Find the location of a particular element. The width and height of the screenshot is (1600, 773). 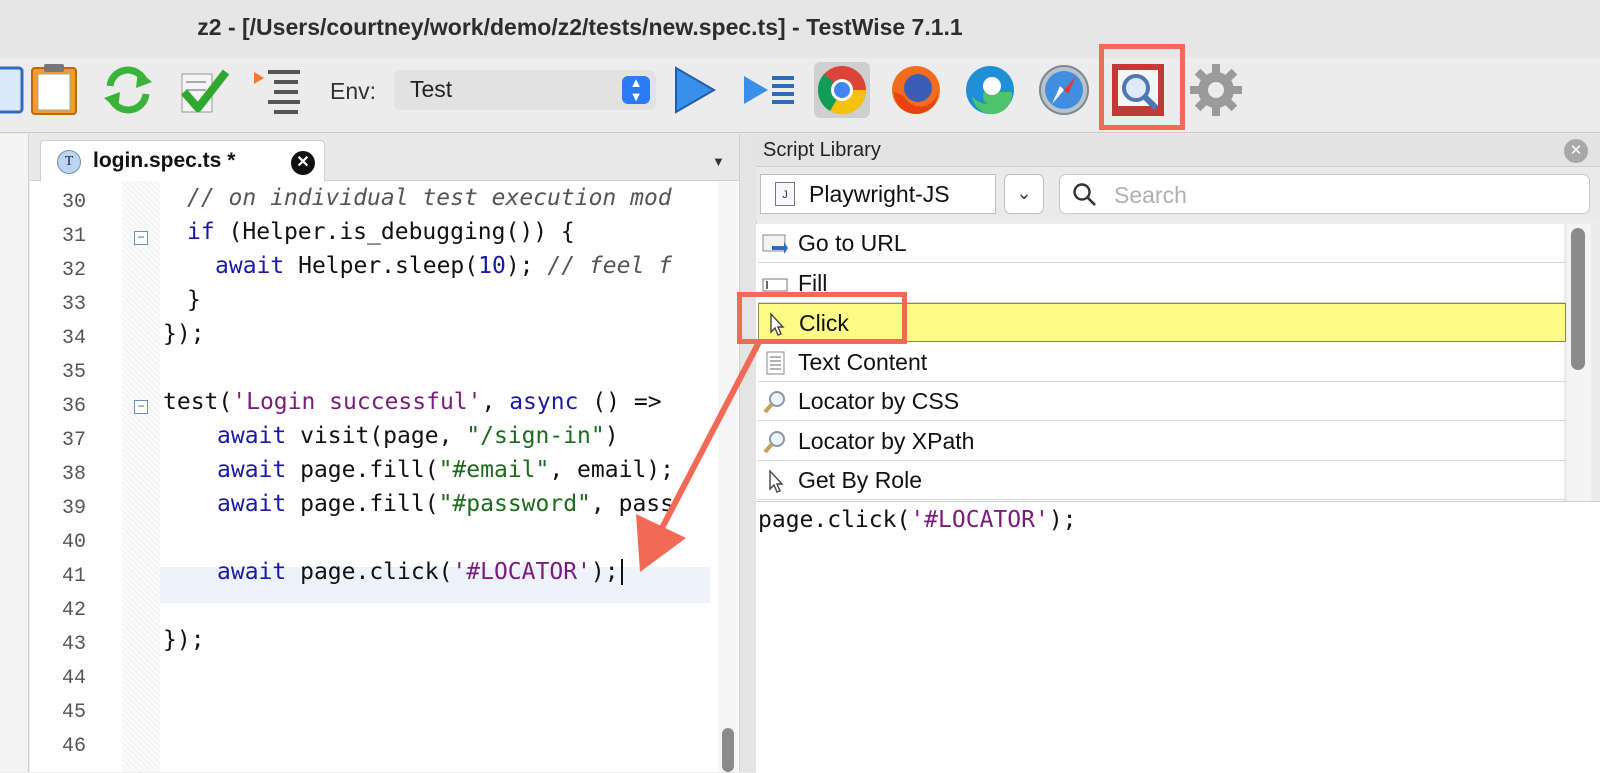

env-value: Test is located at coordinates (431, 89).